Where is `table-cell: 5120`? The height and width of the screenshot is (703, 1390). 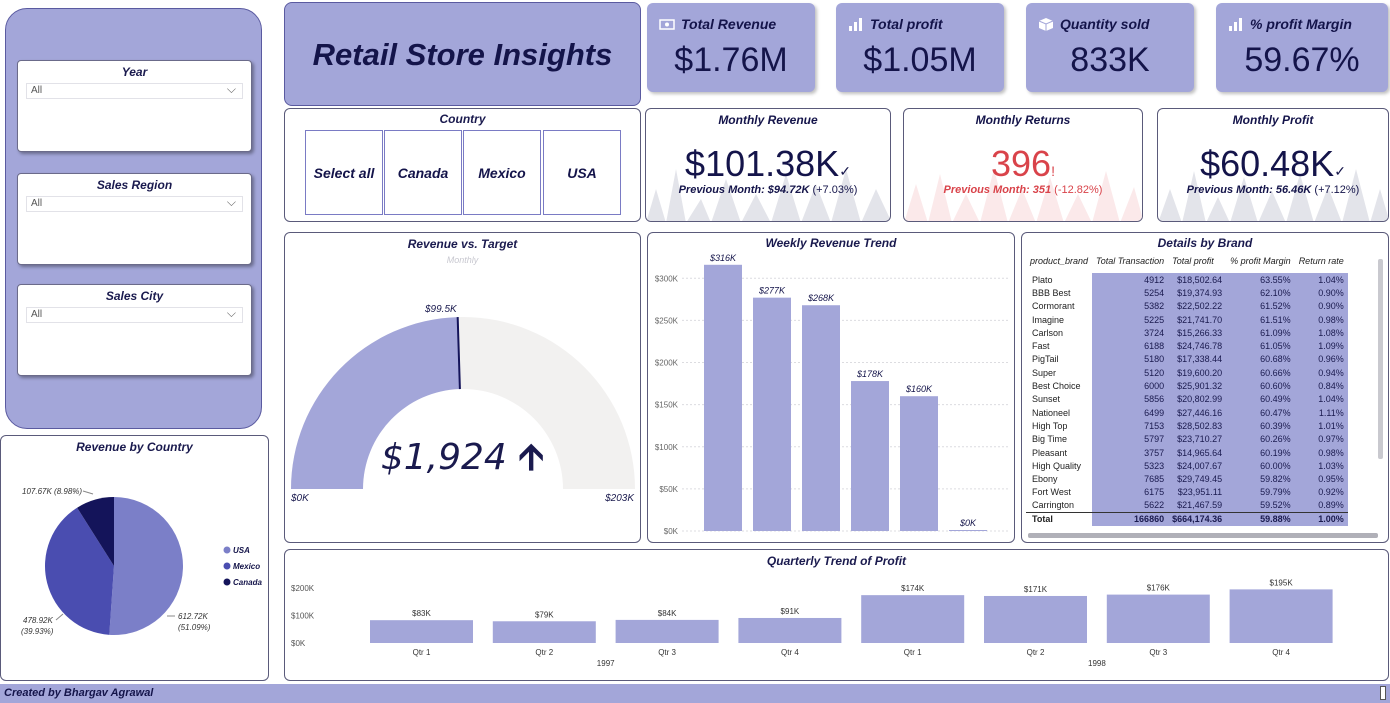 table-cell: 5120 is located at coordinates (1130, 373).